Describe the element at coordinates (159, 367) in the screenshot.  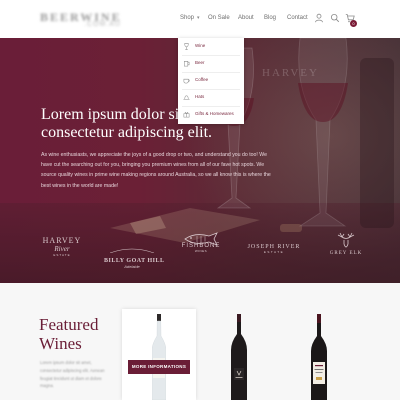
I see `more-informations-button: MORE INFORMATIONS` at that location.